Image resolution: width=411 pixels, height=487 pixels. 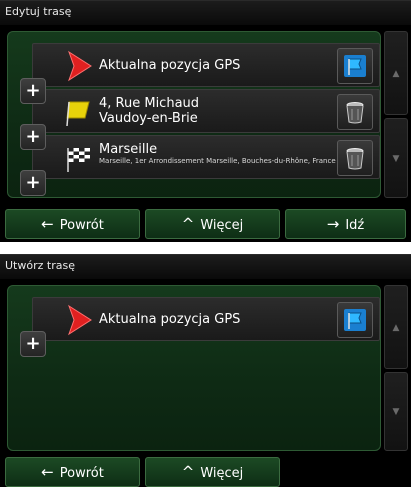 What do you see at coordinates (206, 111) in the screenshot?
I see `route-point-row-waypoint: 4, Rue Michaud Vaudoy-en-Brie` at bounding box center [206, 111].